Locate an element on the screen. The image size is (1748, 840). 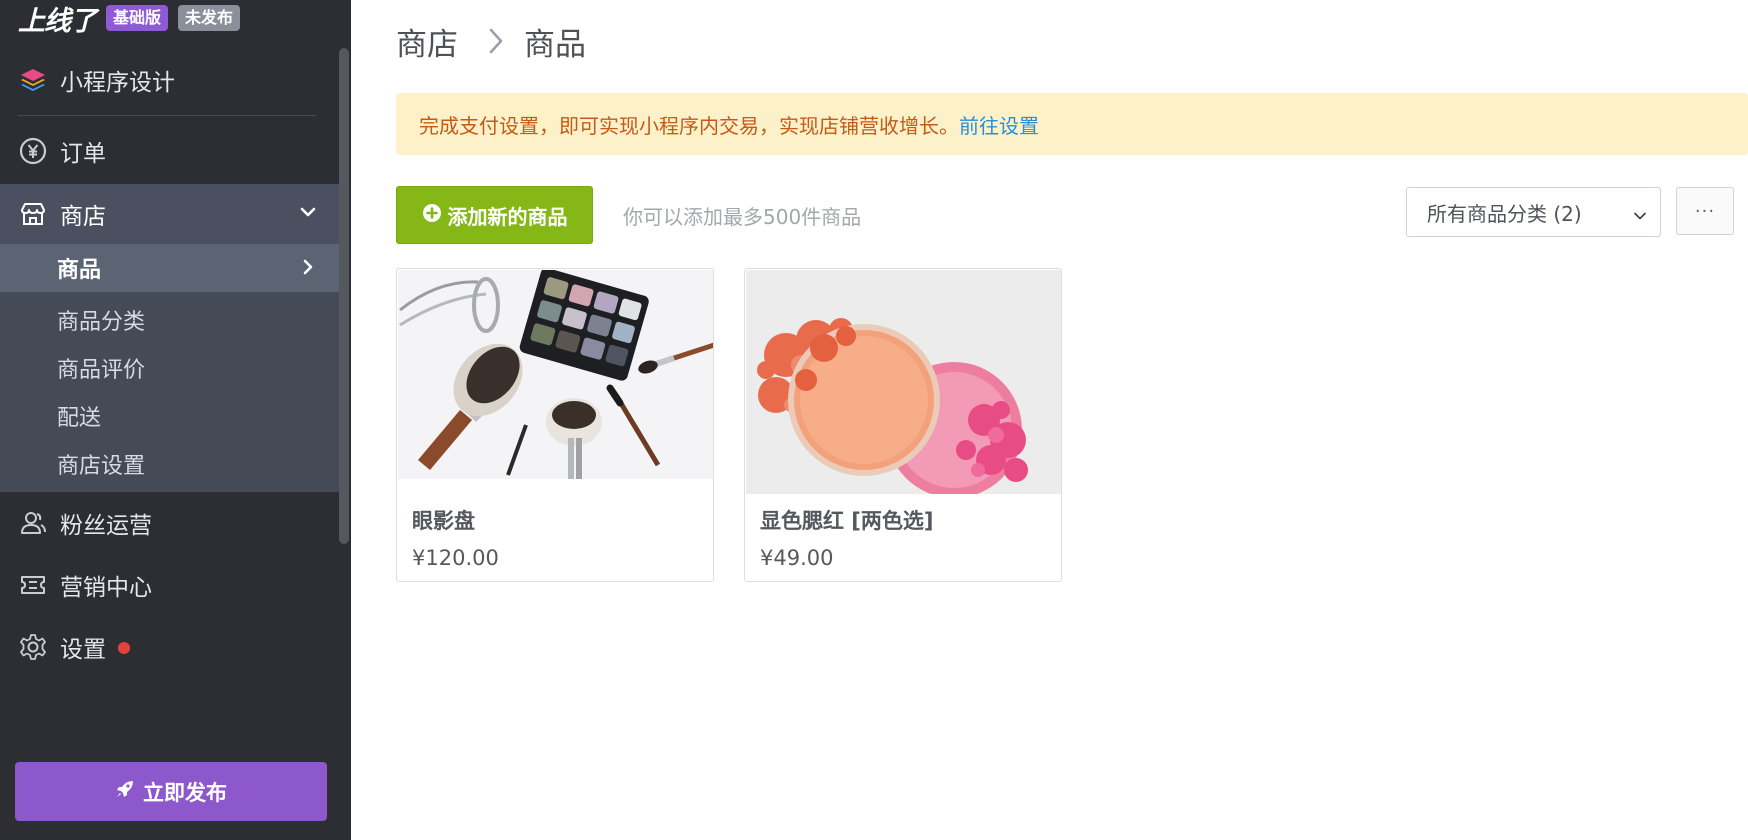
sidebar-subitem-label: 商品 is located at coordinates (79, 270).